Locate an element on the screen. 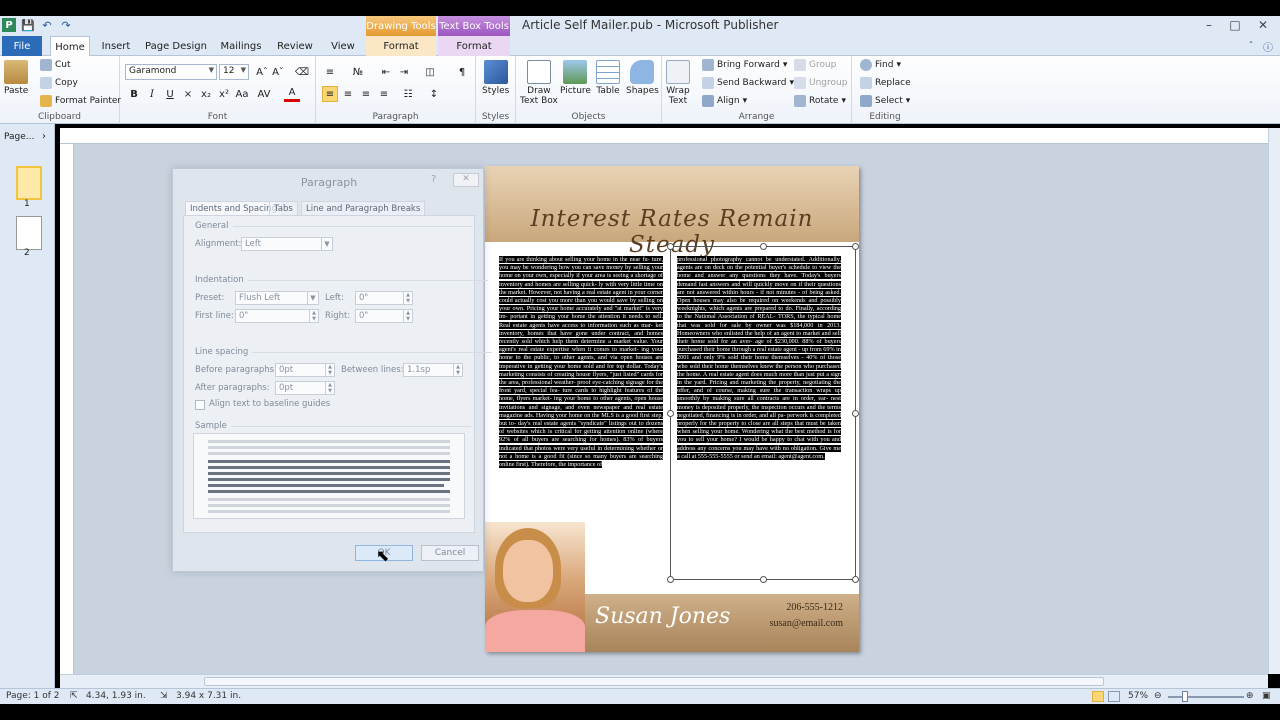 The width and height of the screenshot is (1280, 720). paste-button: Paste is located at coordinates (16, 78).